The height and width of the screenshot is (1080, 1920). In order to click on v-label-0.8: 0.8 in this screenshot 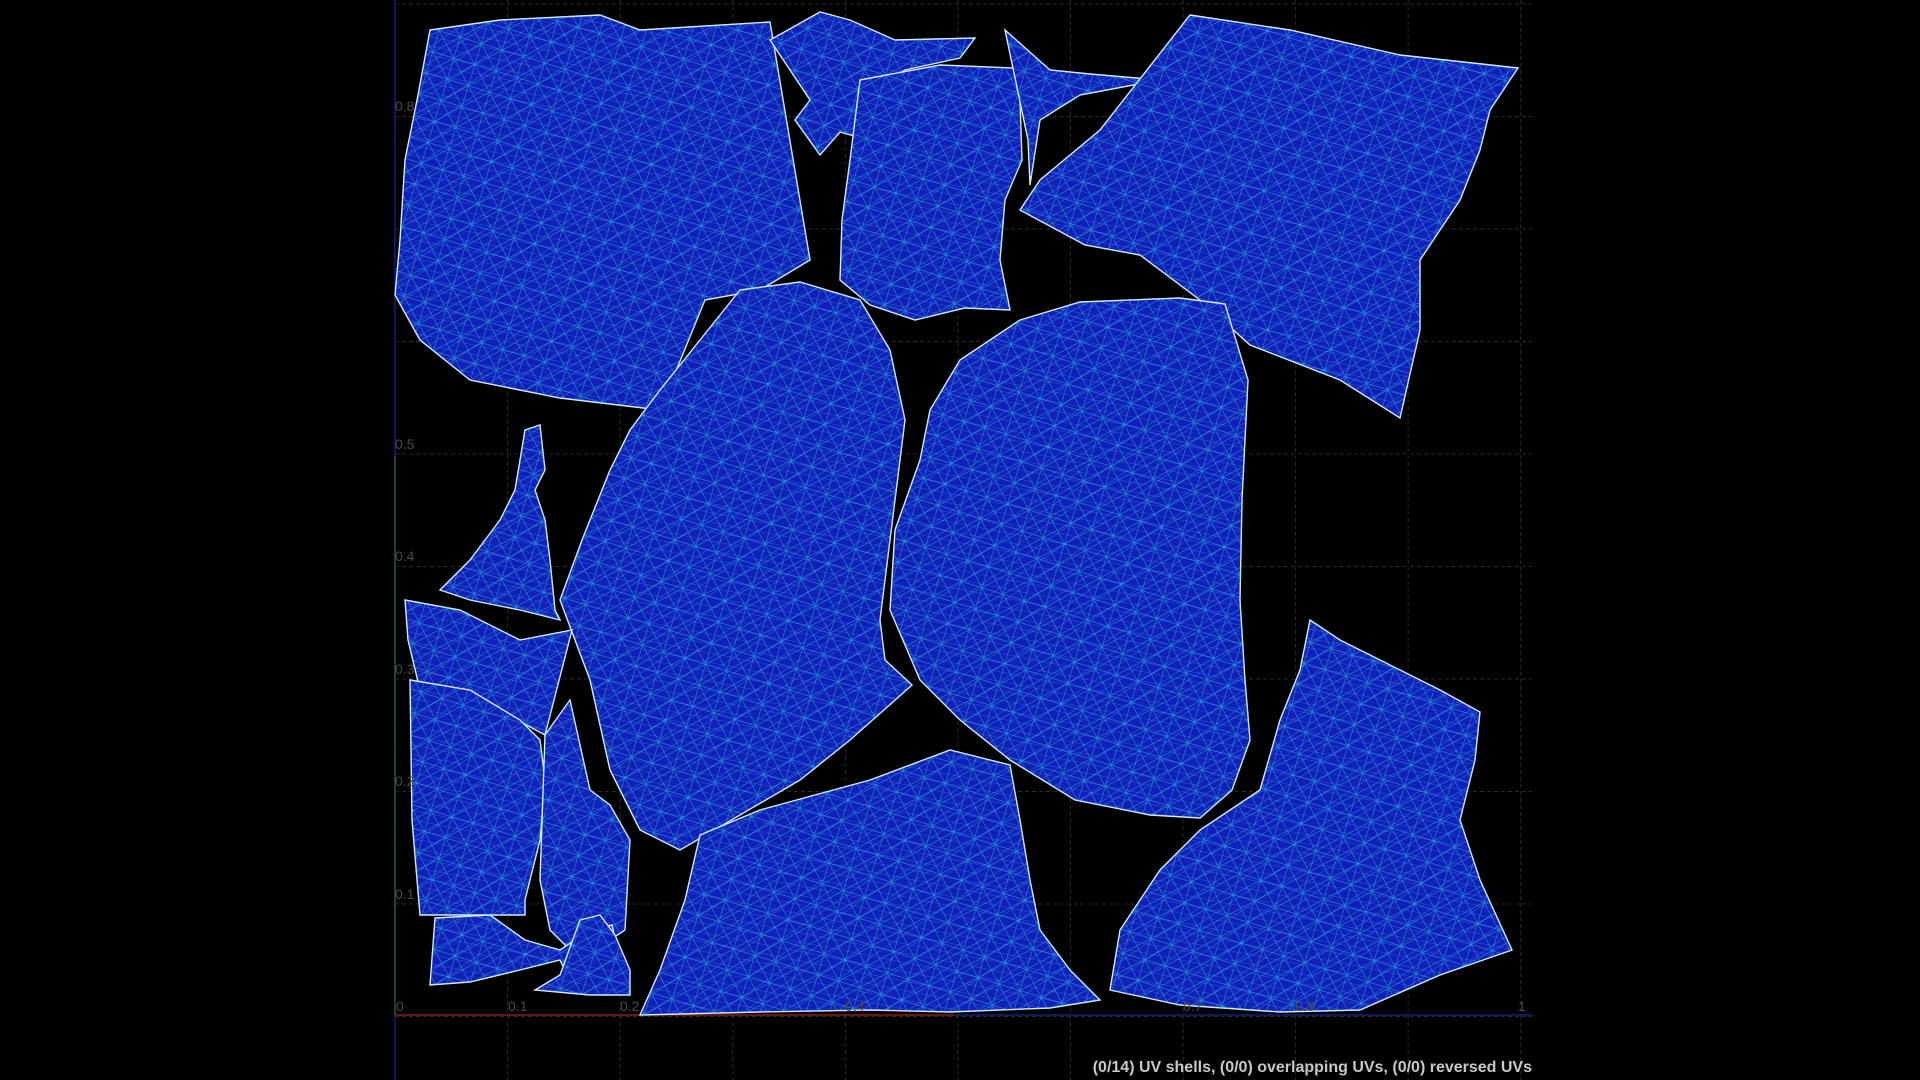, I will do `click(405, 106)`.